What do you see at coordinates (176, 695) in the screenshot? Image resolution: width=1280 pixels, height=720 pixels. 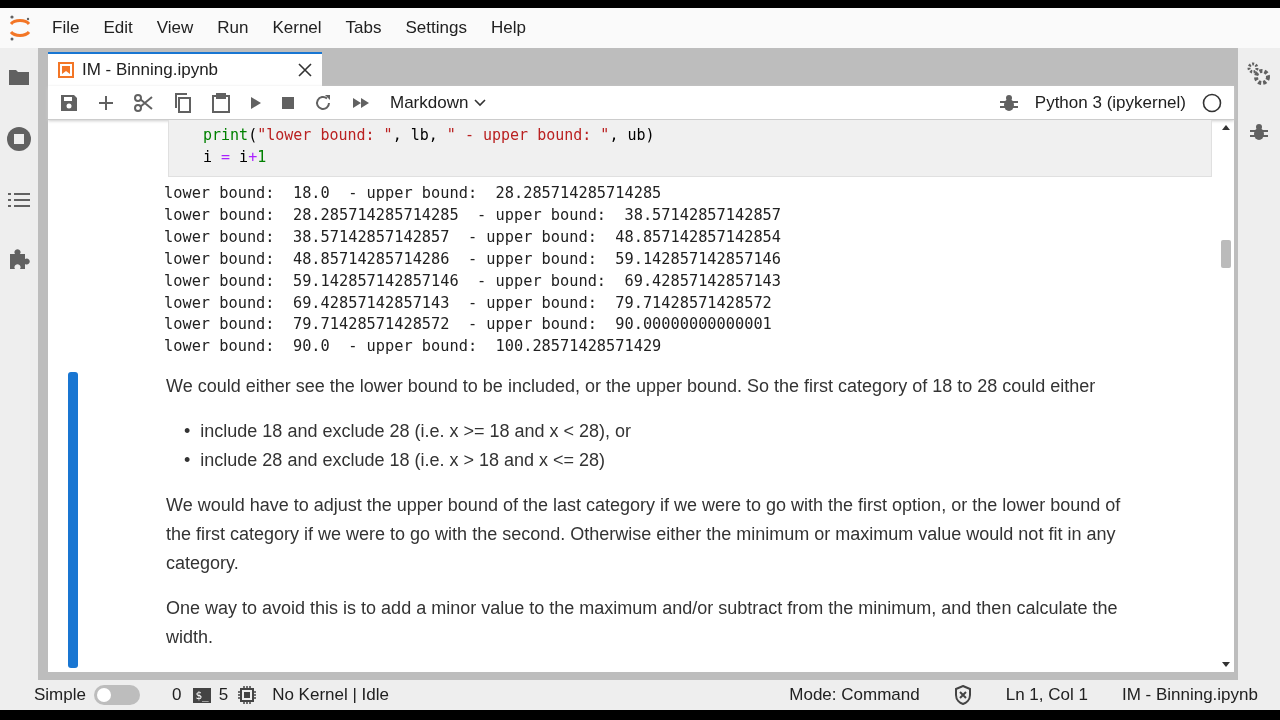 I see `terminal-count: 0` at bounding box center [176, 695].